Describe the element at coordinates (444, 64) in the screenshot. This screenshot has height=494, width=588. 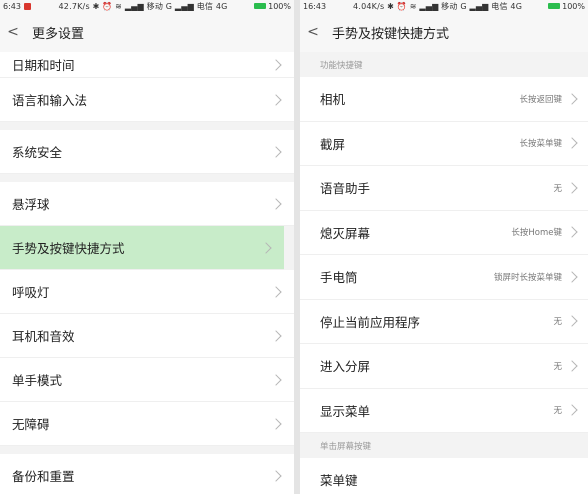
I see `section-header-shortcuts: 功能快捷键` at that location.